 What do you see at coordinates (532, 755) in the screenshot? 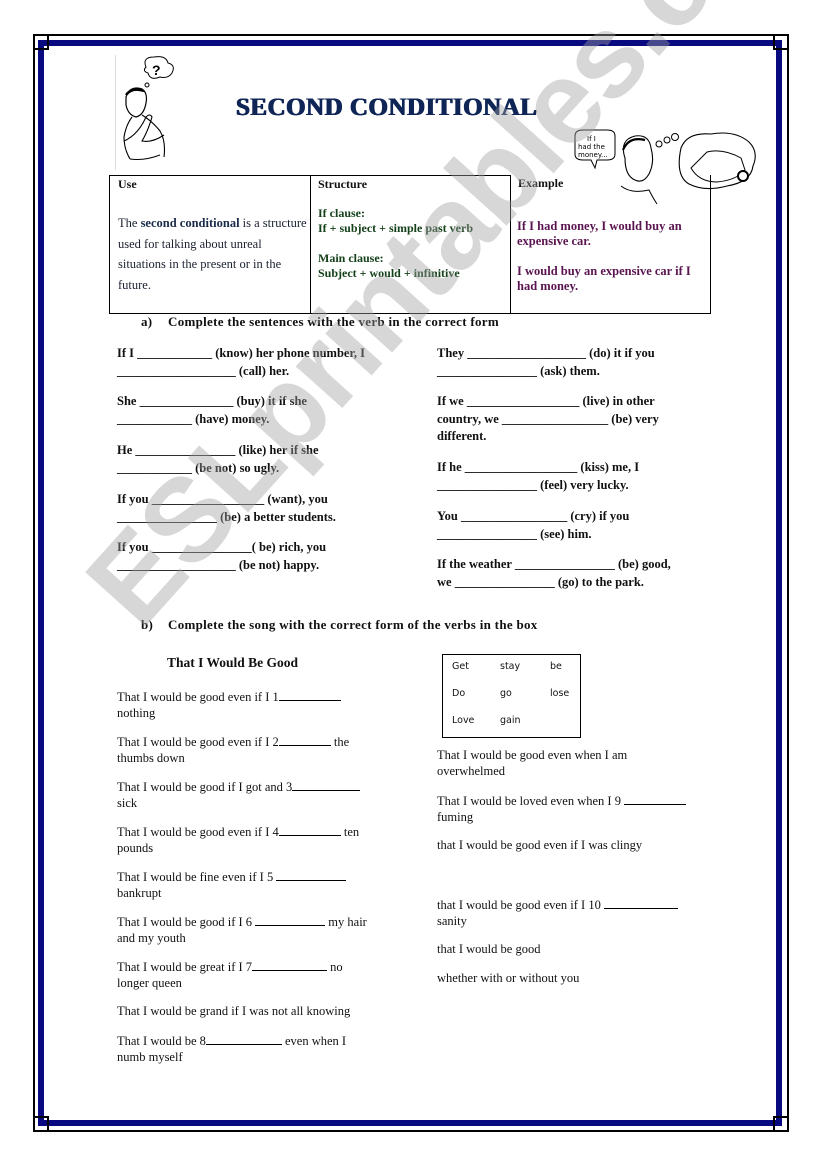
I see `song-text: That I would be good even when I am` at bounding box center [532, 755].